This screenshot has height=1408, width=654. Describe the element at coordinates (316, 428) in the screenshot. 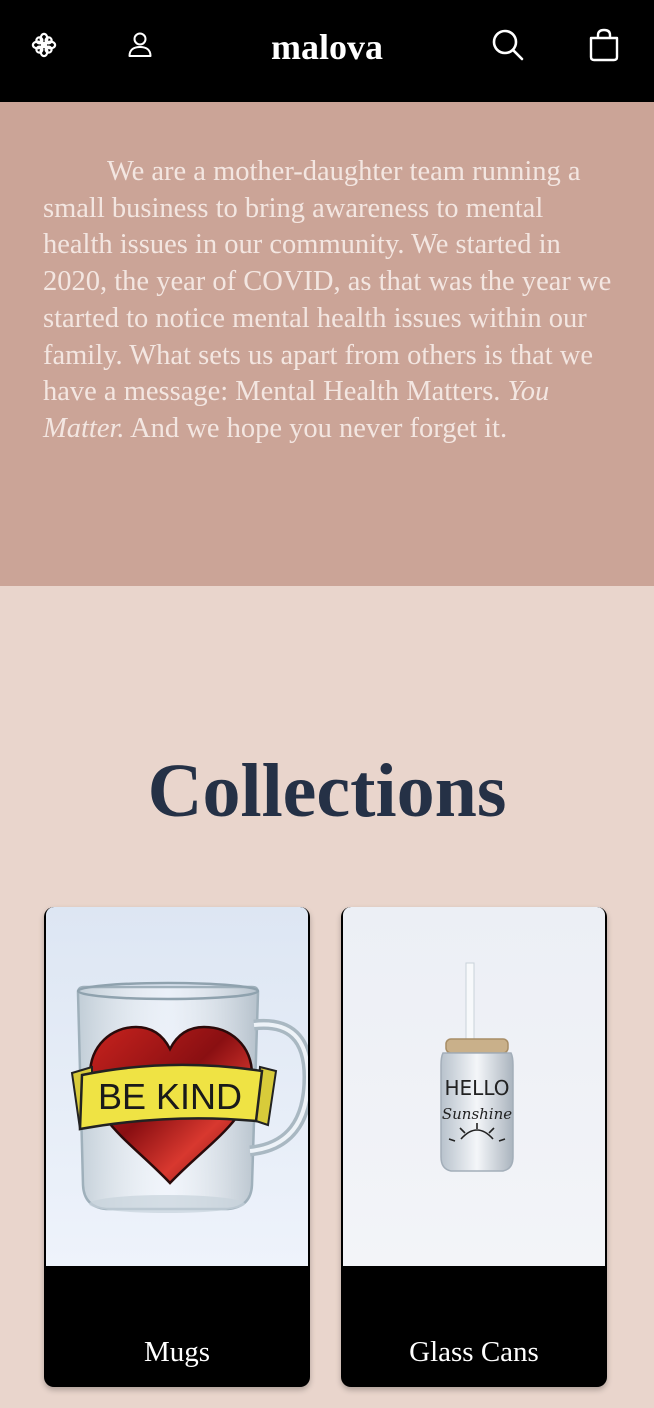

I see `about-closing-text: And we hope you never forget it.` at that location.